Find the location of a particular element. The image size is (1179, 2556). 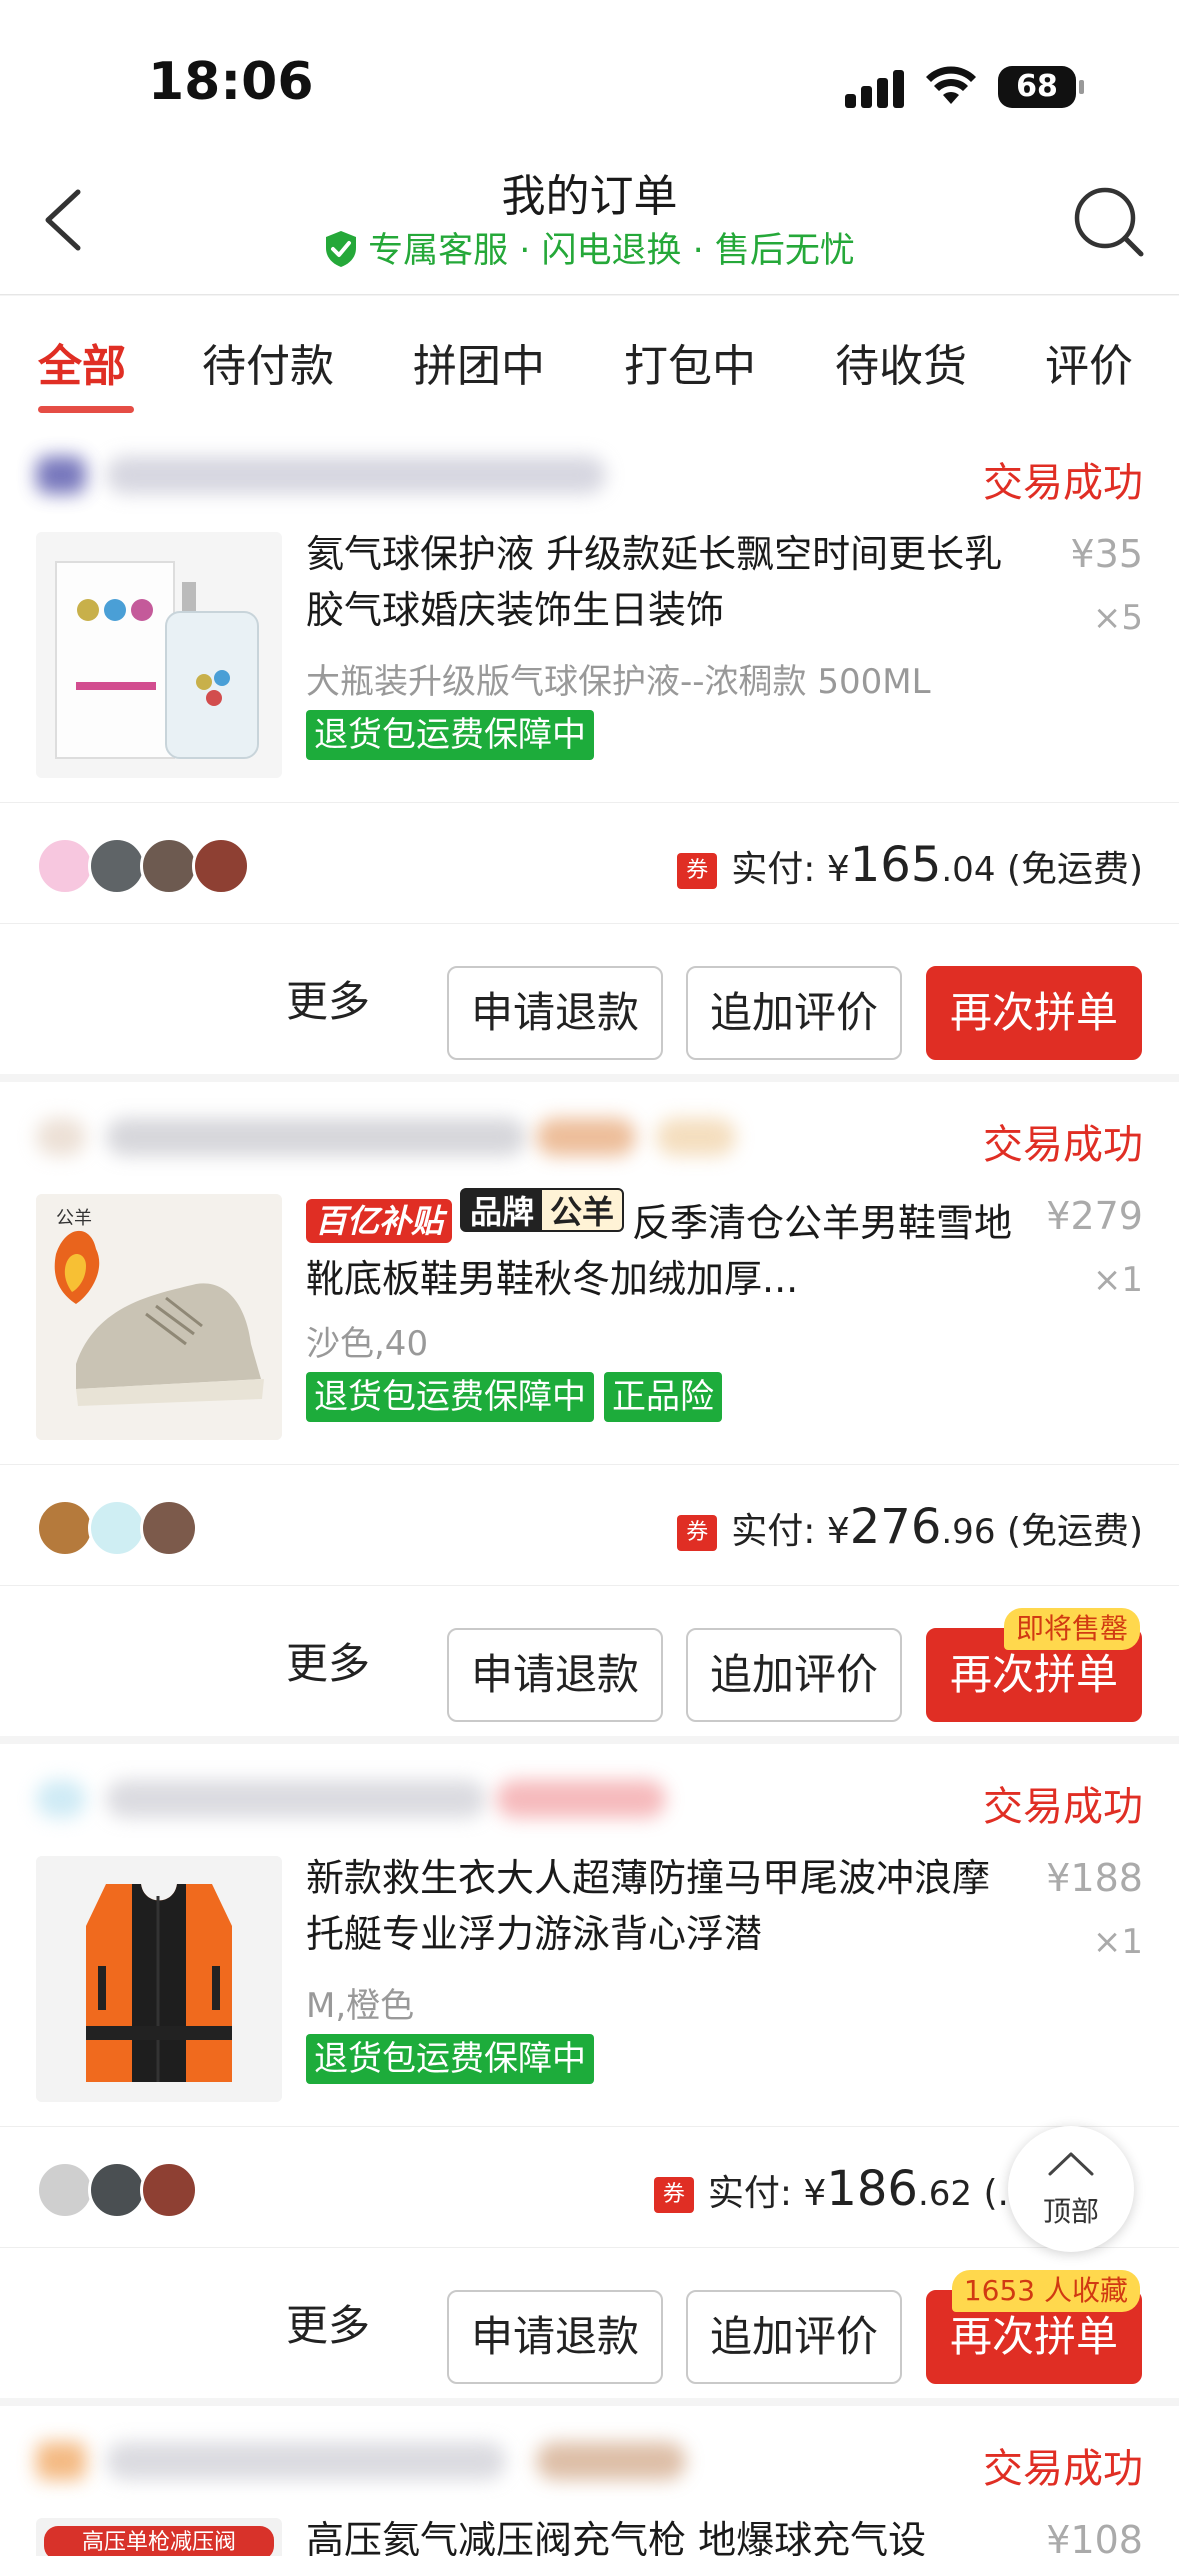

unit-price: ¥188 is located at coordinates (1094, 1878).